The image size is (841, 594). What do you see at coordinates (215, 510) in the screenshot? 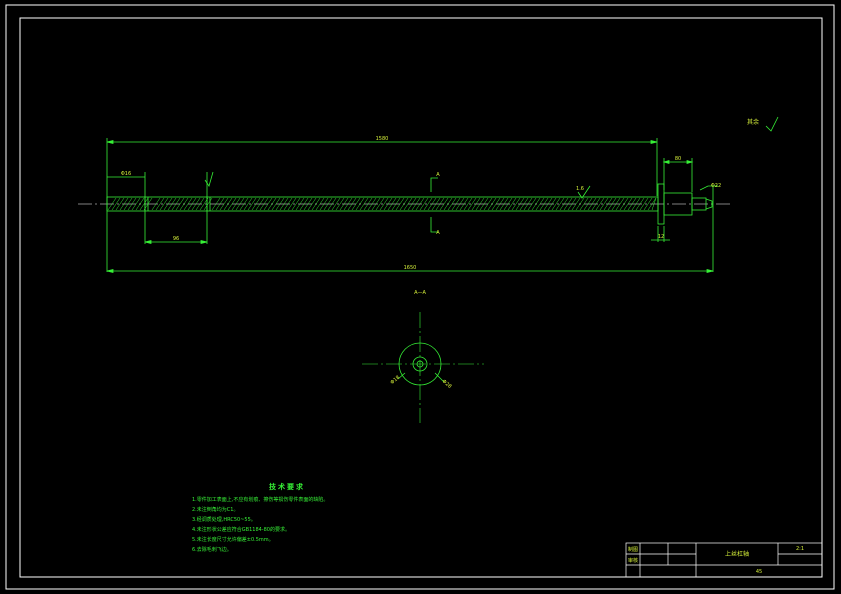
I see `note-line-2: 2.未注倒角均为C1。` at bounding box center [215, 510].